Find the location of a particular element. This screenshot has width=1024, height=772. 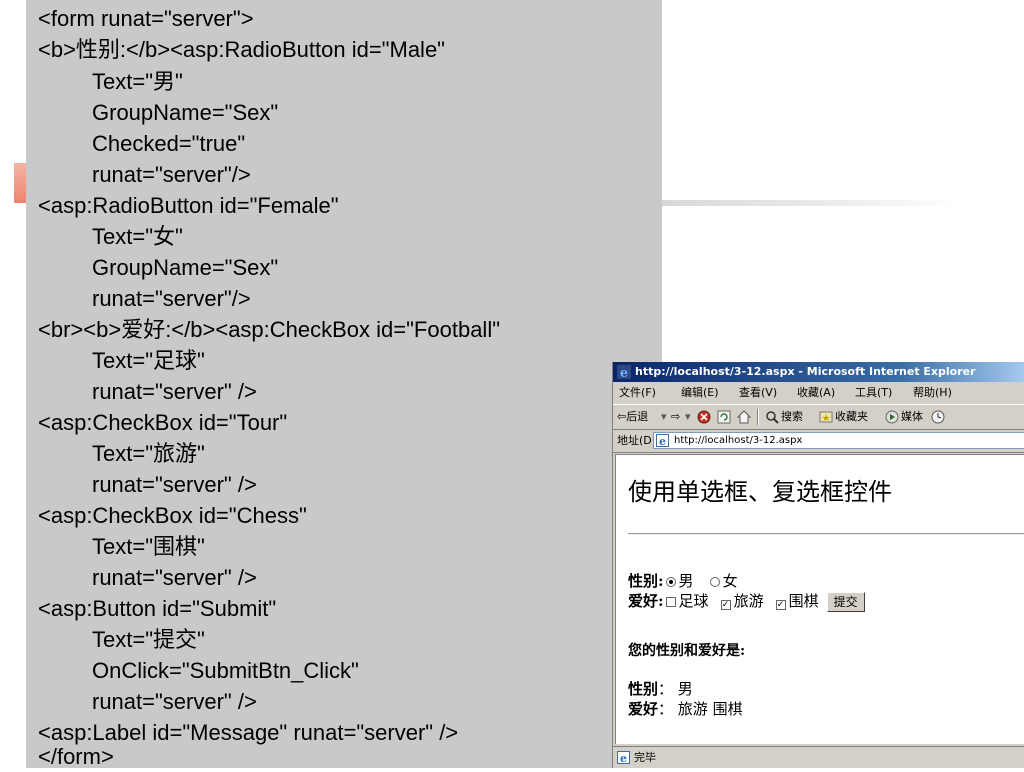

menu-help: 帮助(H) is located at coordinates (932, 393).